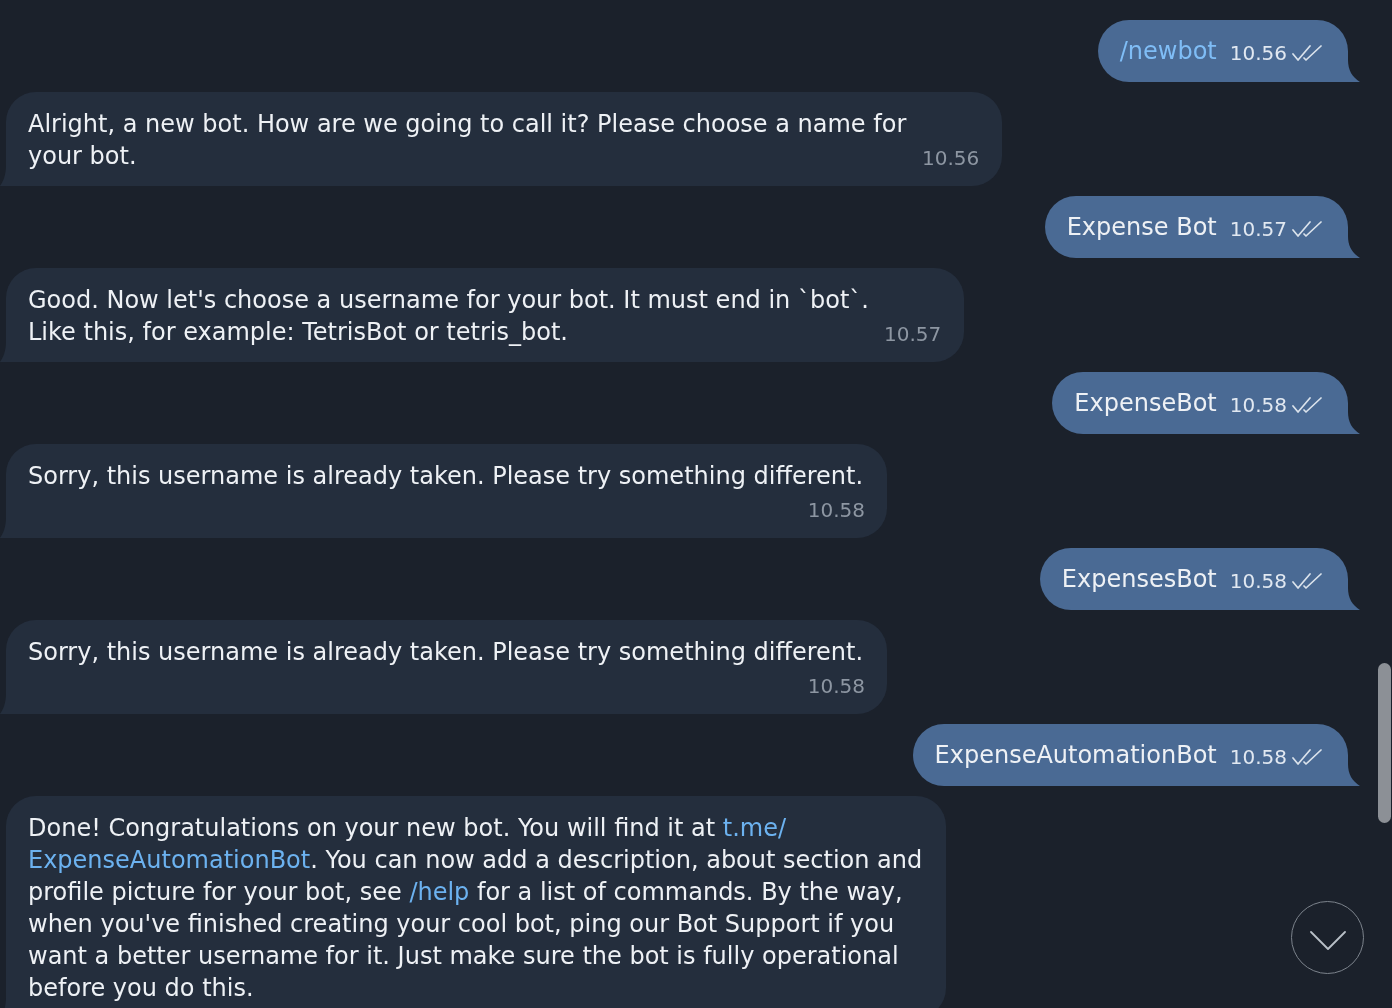  What do you see at coordinates (1384, 743) in the screenshot?
I see `scrollbar-thumb` at bounding box center [1384, 743].